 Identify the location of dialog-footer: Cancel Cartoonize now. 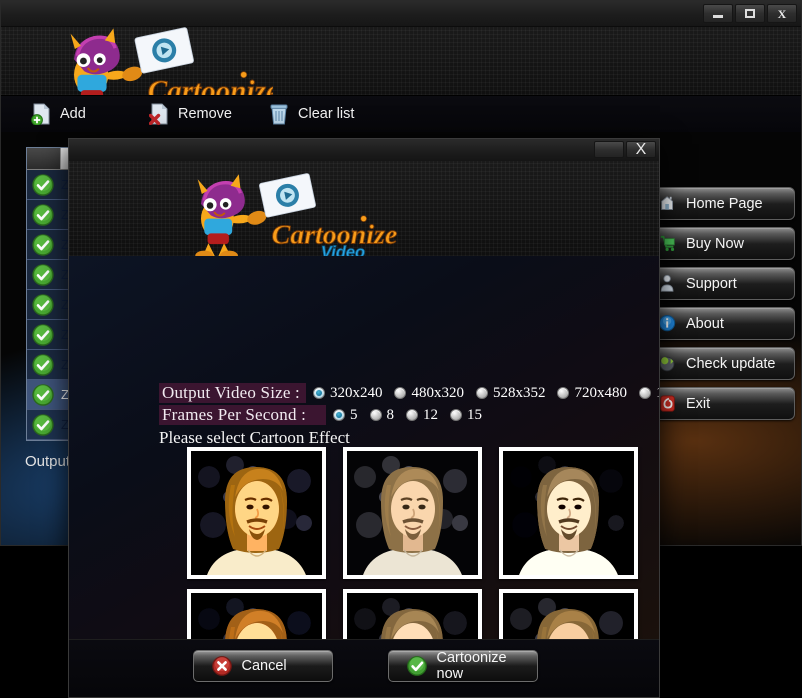
(364, 668).